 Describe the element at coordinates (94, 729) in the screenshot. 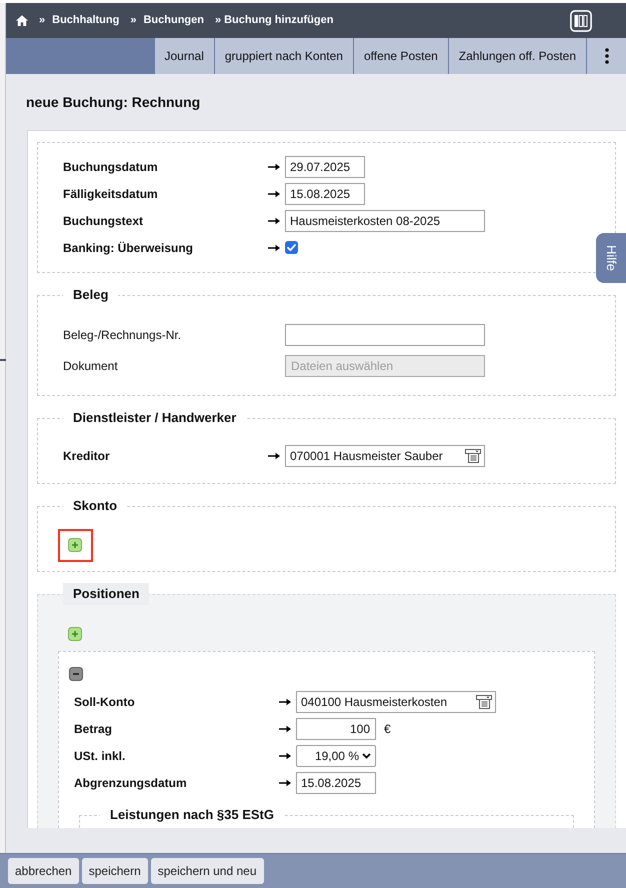

I see `field-label: Betrag` at that location.